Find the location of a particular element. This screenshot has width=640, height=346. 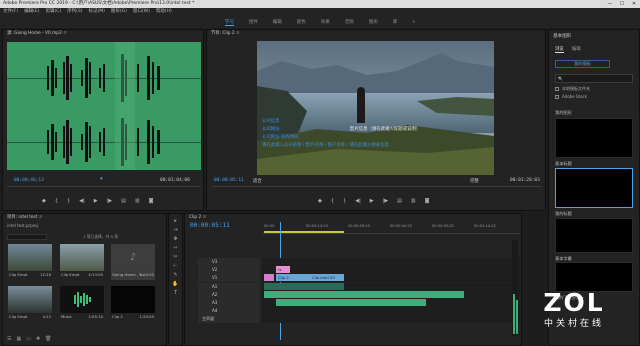

project-item-4: Clip Empt 4:12 is located at coordinates (30, 304).